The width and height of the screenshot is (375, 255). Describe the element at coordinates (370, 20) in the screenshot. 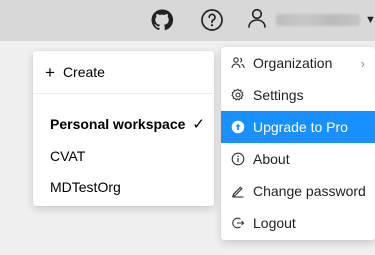

I see `caret-down-icon: ▼` at that location.